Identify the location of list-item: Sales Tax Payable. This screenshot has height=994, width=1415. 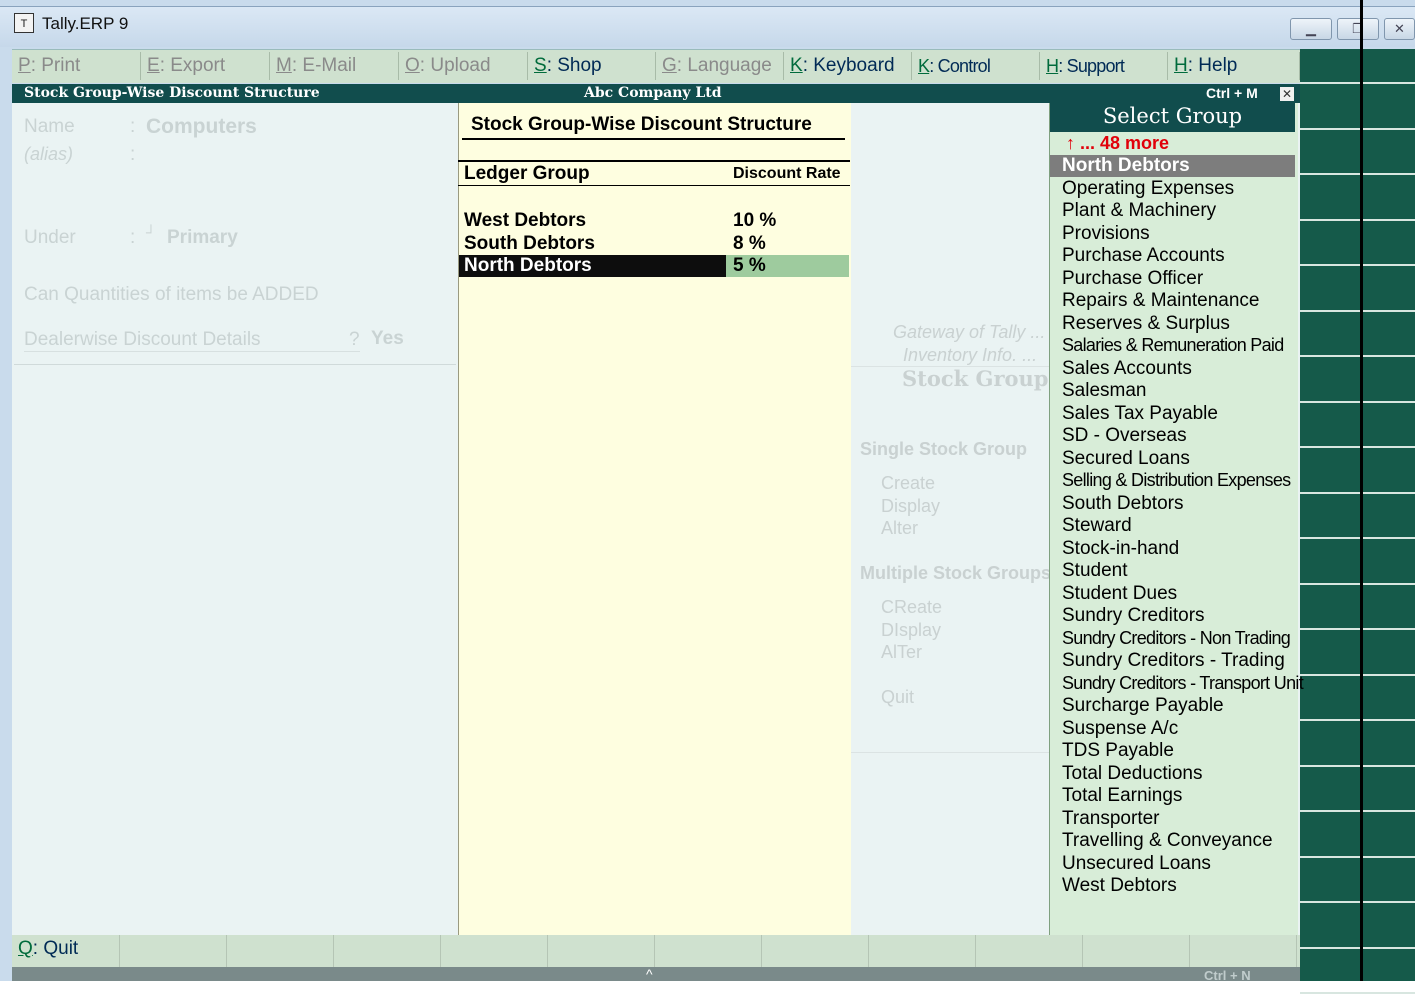
(1140, 414).